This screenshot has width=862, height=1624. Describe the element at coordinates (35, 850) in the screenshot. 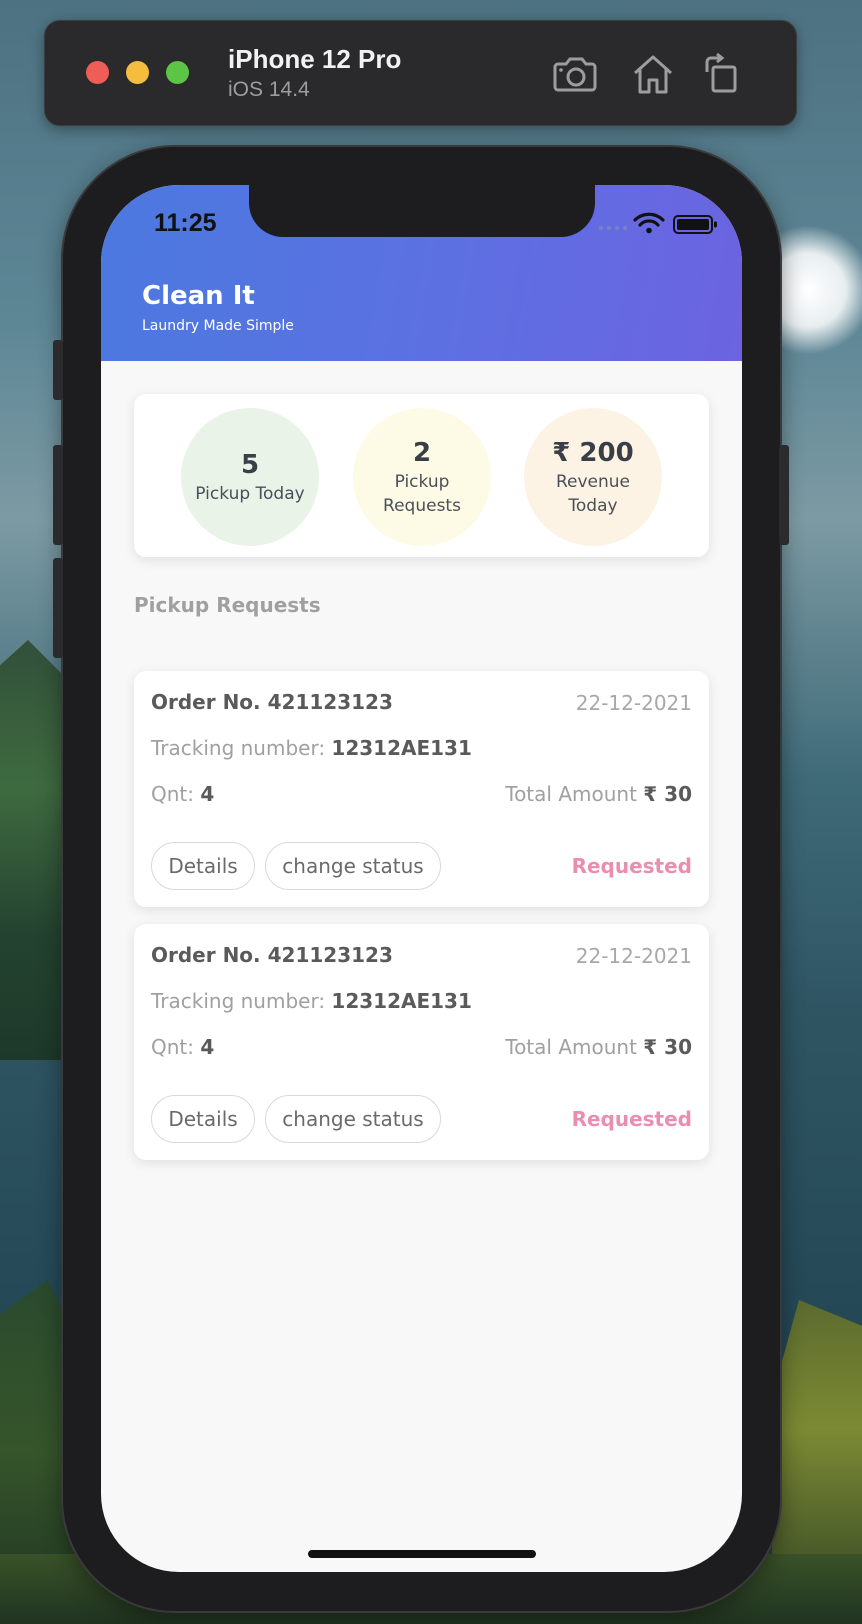

I see `background-trees` at that location.